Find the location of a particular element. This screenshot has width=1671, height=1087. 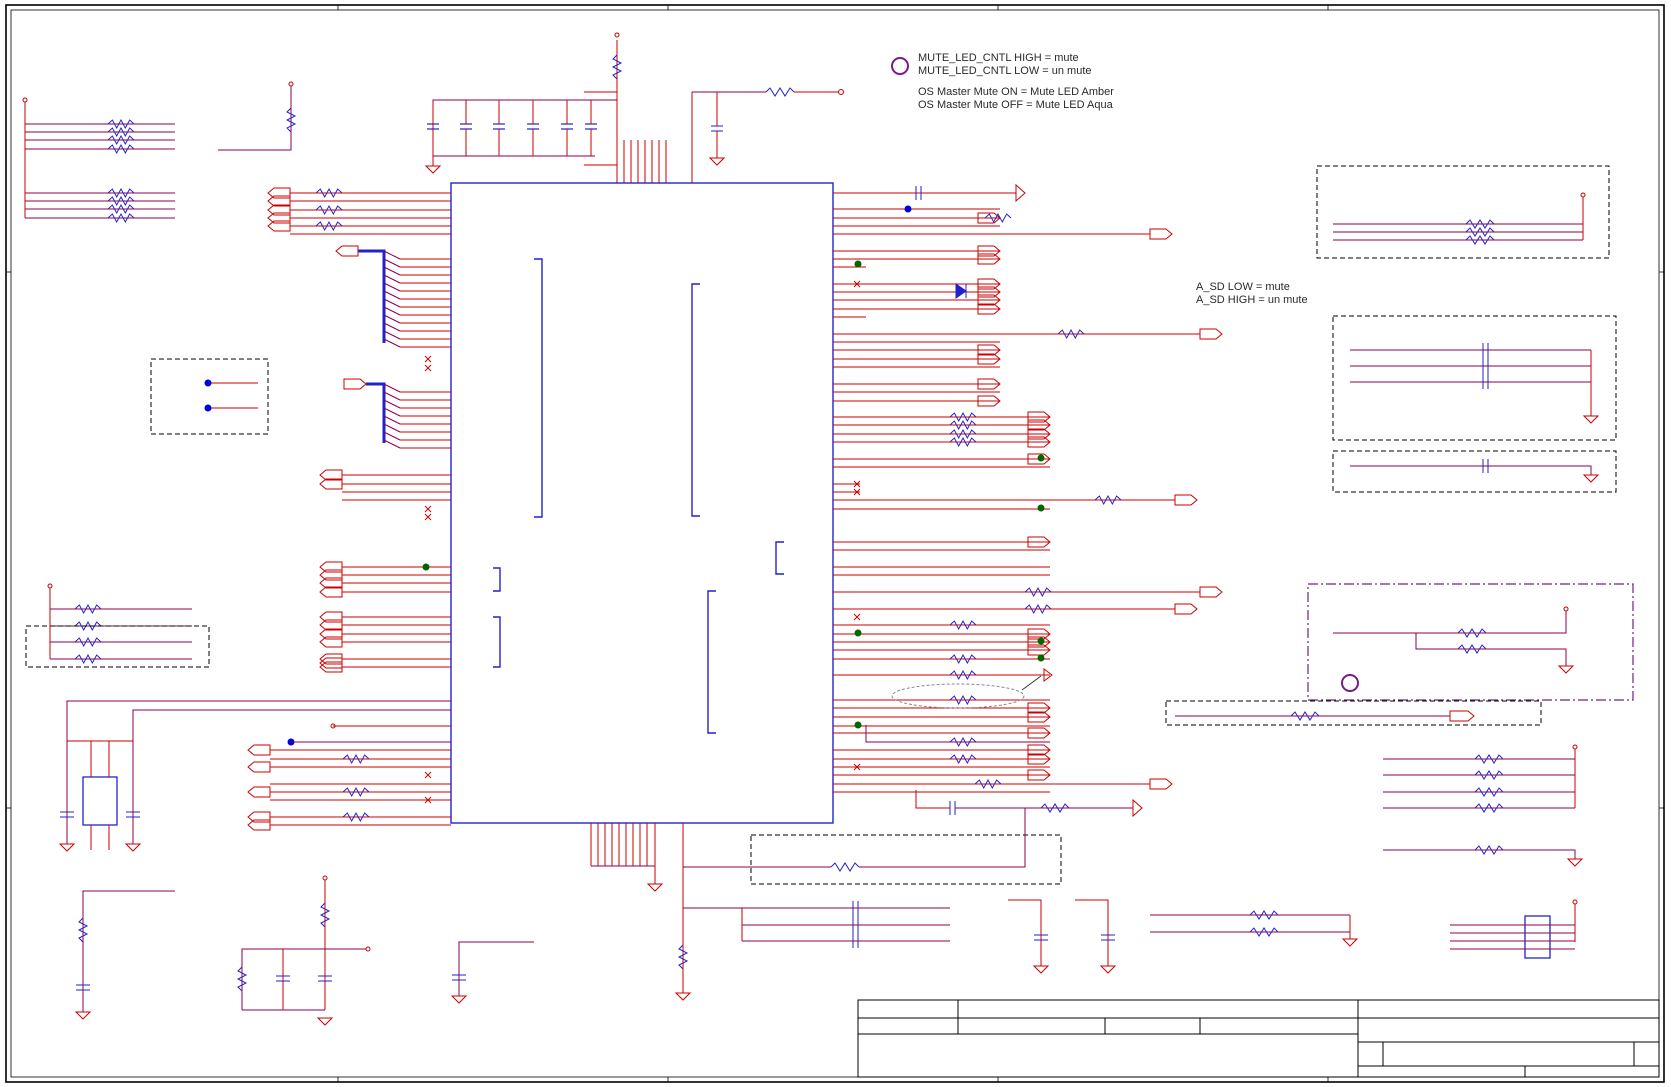

mute-led-note-line: MUTE_LED_CNTL LOW = un mute is located at coordinates (1005, 71).